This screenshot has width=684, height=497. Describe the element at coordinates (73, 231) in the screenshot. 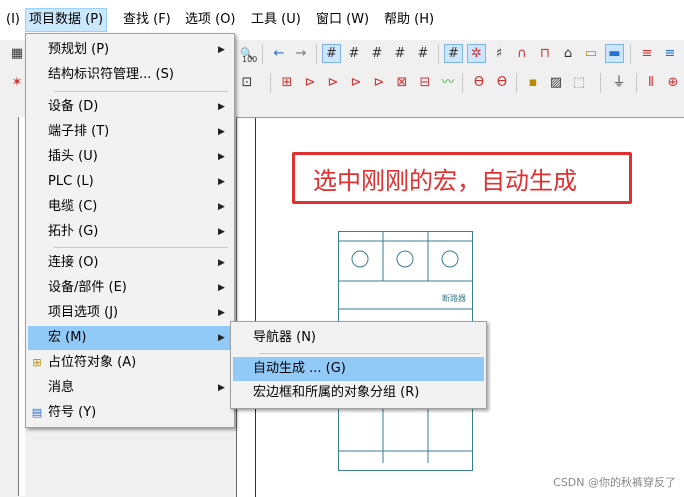

I see `menu-item-label: 拓扑 (G)` at that location.